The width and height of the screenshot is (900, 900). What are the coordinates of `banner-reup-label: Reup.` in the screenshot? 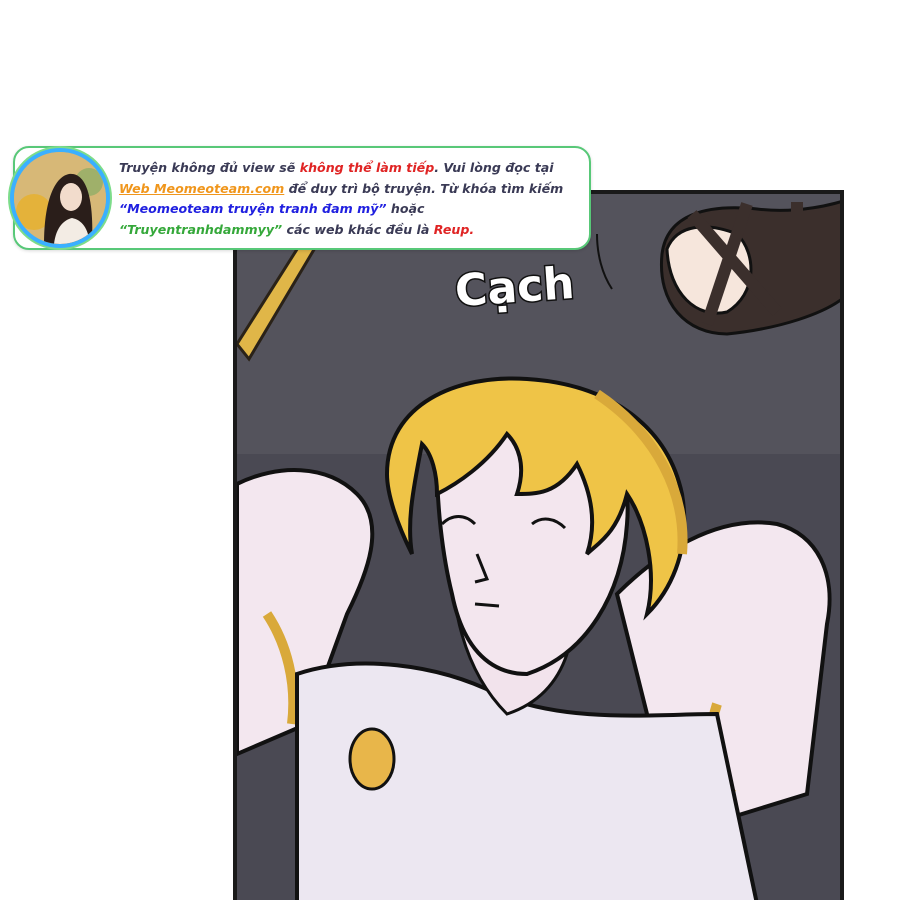 It's located at (454, 229).